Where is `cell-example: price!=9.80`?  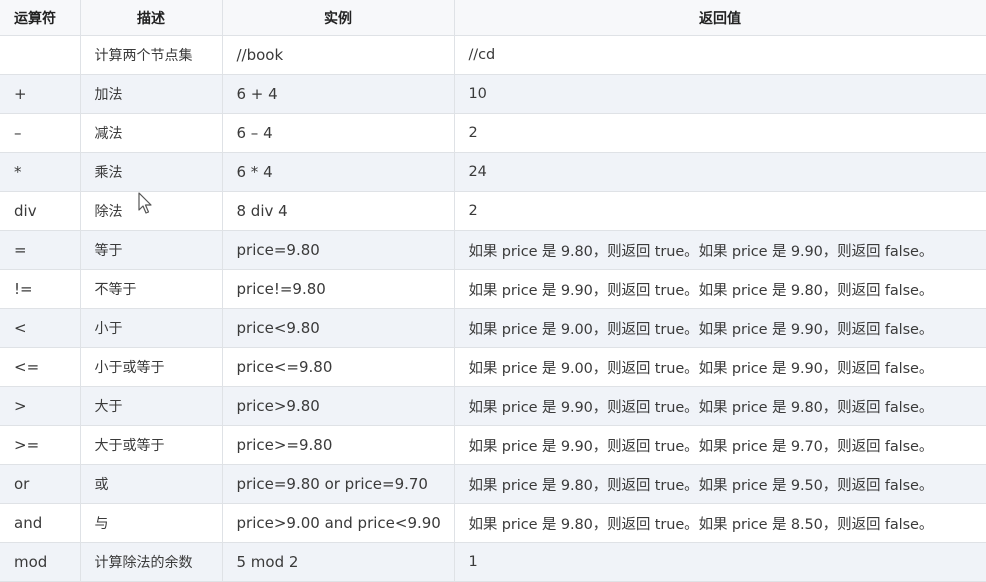
cell-example: price!=9.80 is located at coordinates (338, 289).